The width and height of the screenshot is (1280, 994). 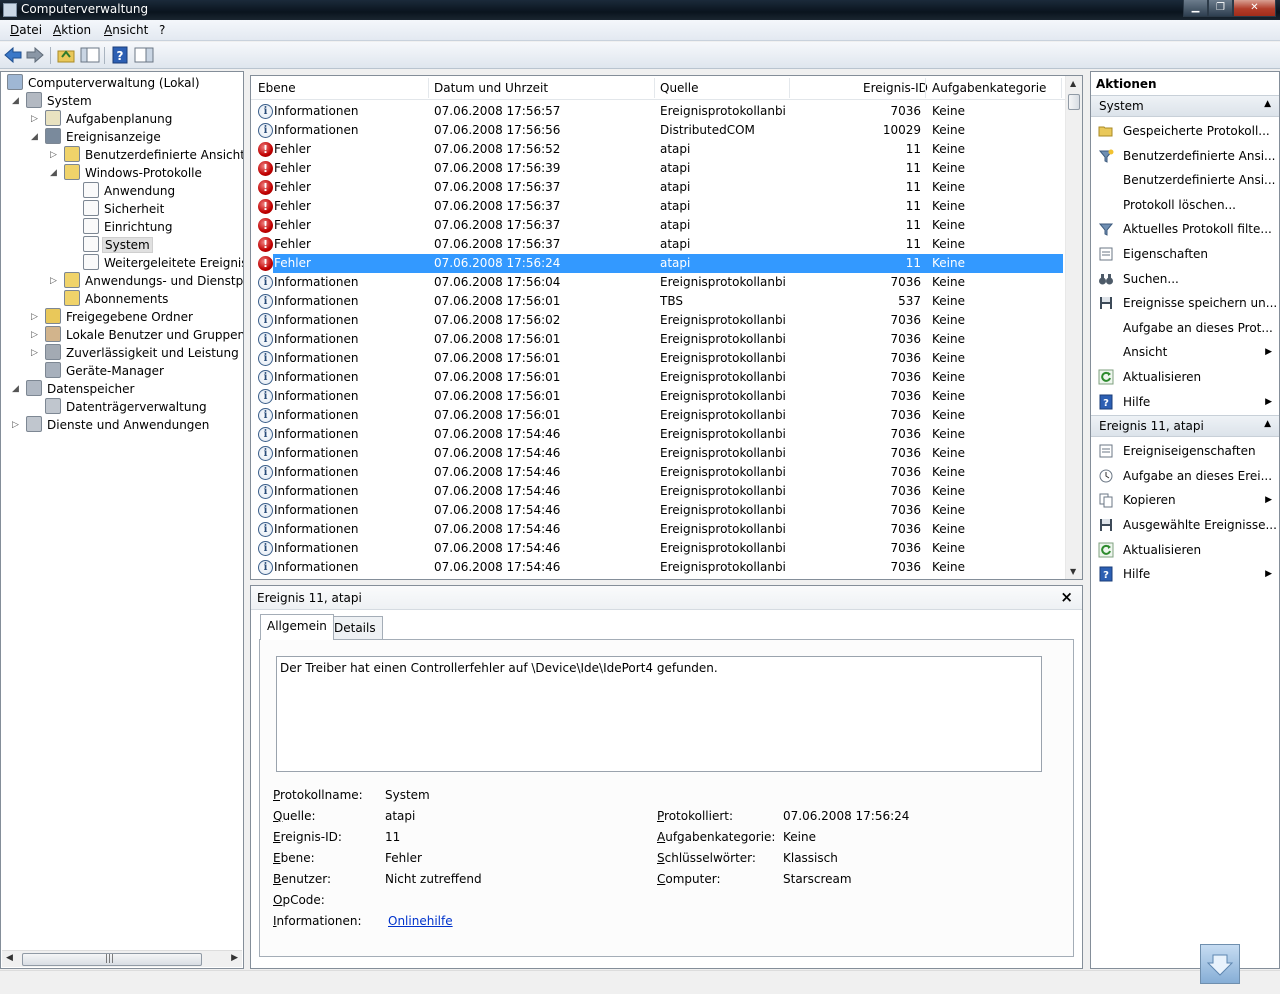 What do you see at coordinates (1185, 106) in the screenshot?
I see `actions-section-header: System ▲` at bounding box center [1185, 106].